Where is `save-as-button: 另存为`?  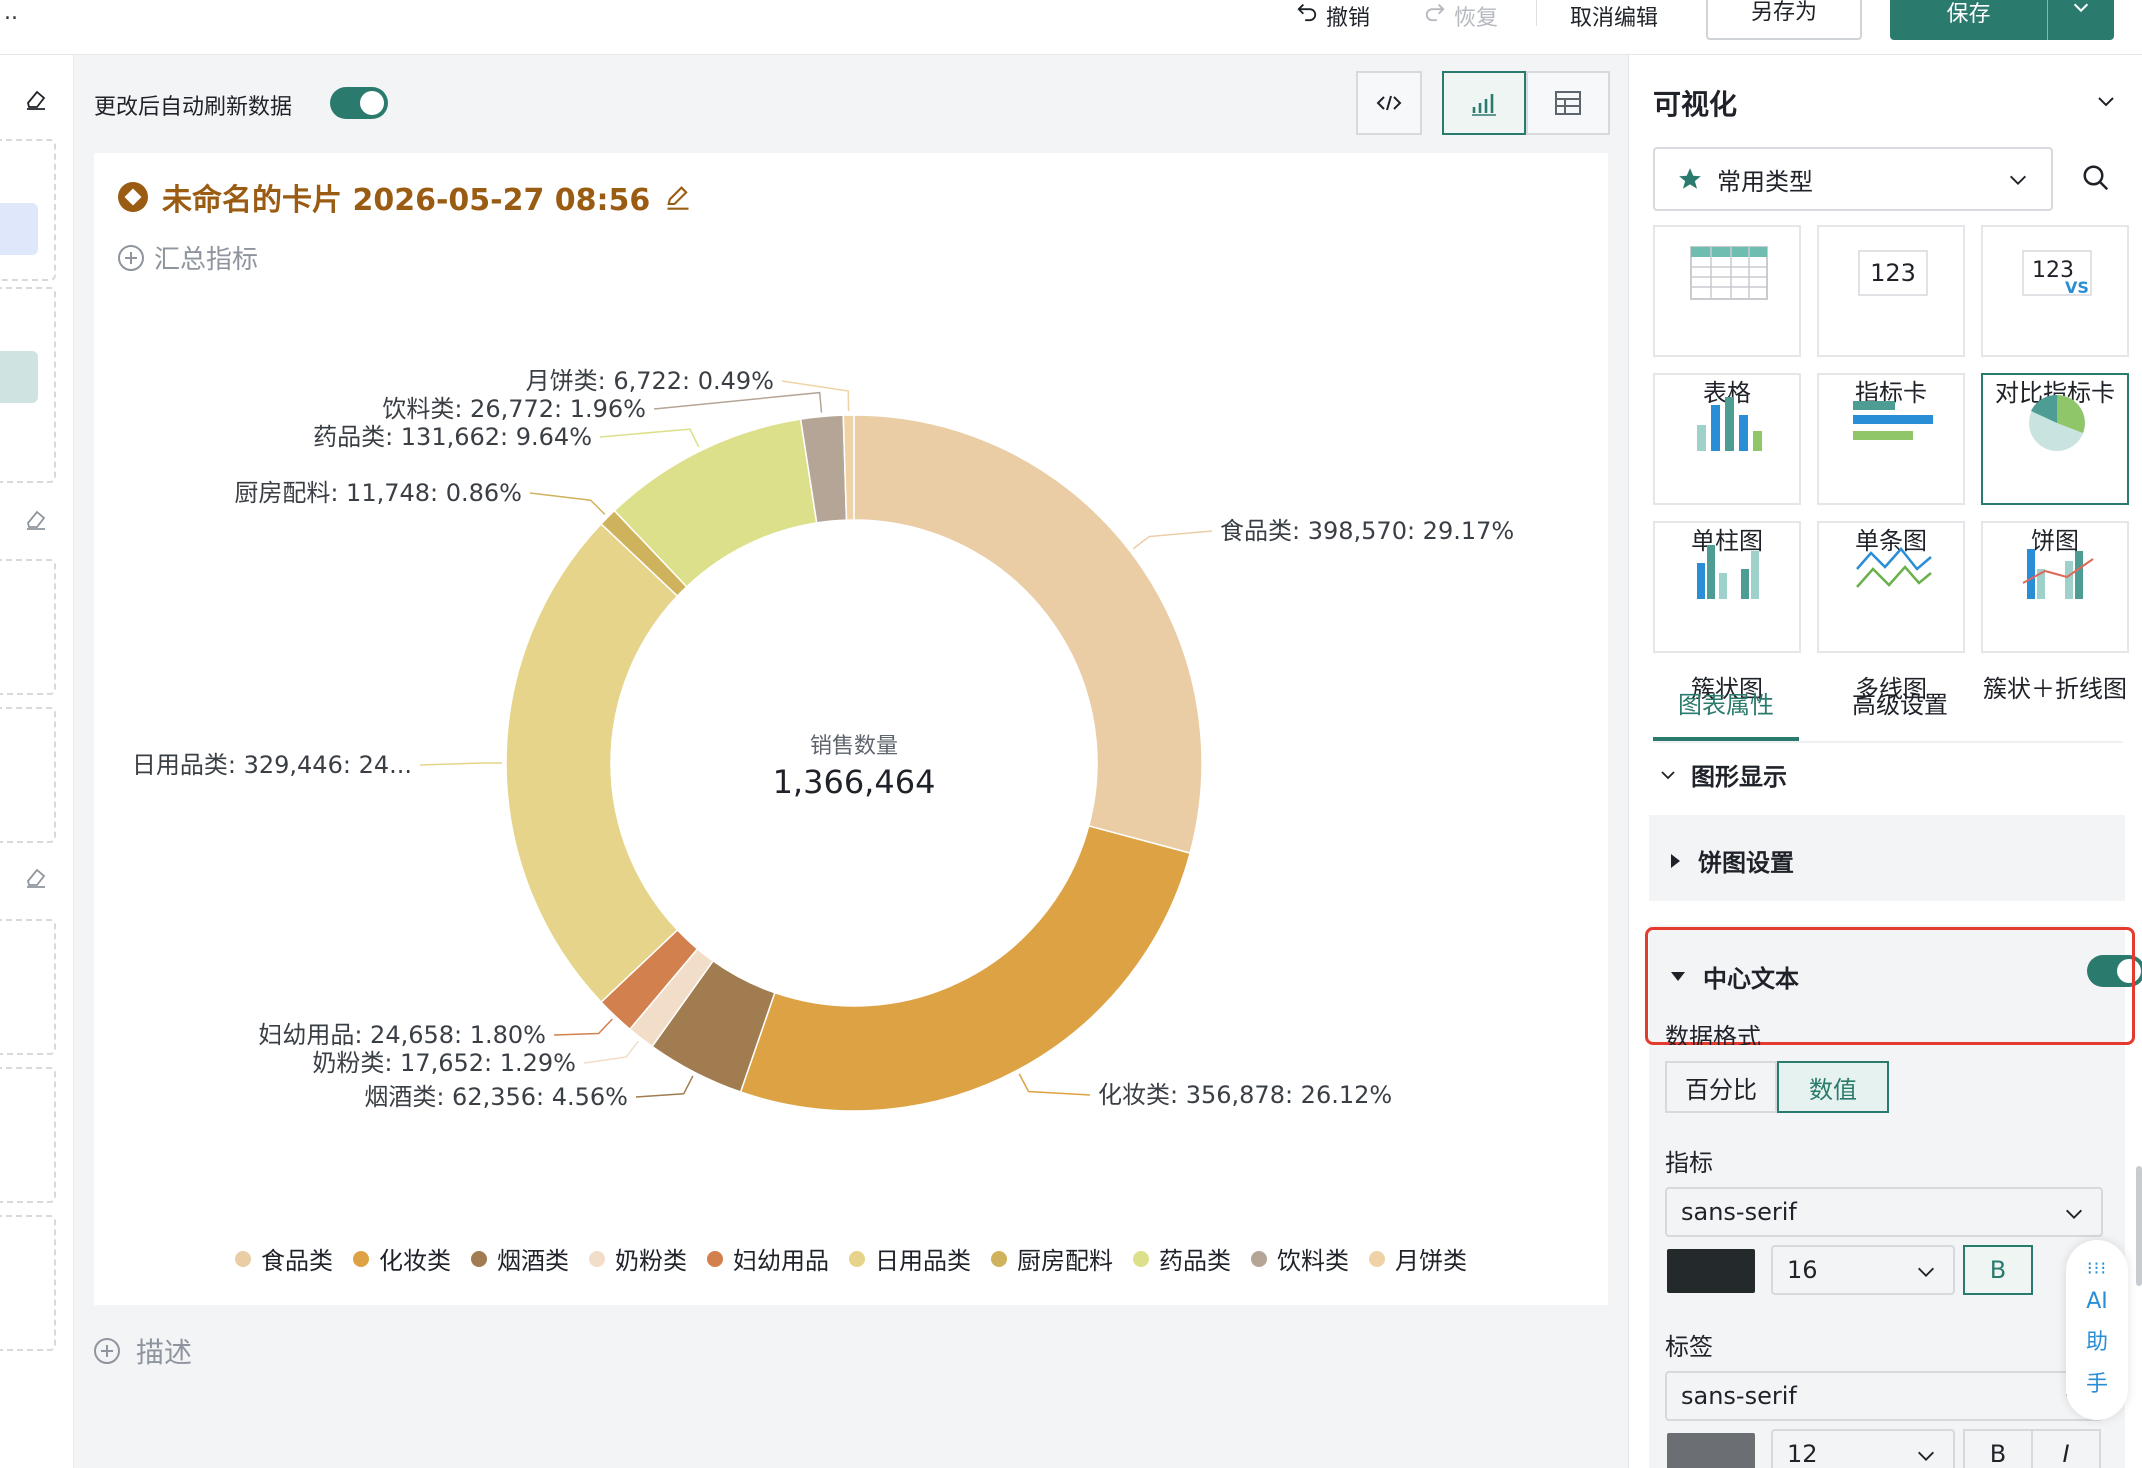 save-as-button: 另存为 is located at coordinates (1784, 20).